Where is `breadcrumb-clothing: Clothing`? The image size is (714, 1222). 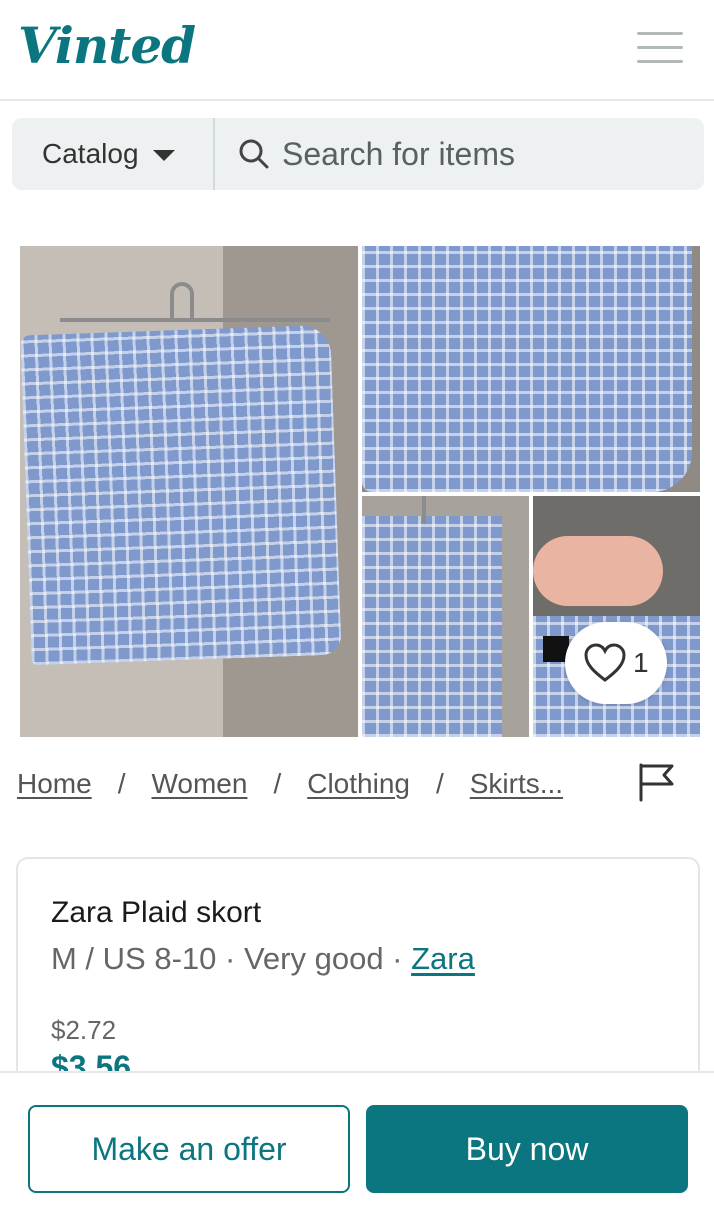 breadcrumb-clothing: Clothing is located at coordinates (358, 784).